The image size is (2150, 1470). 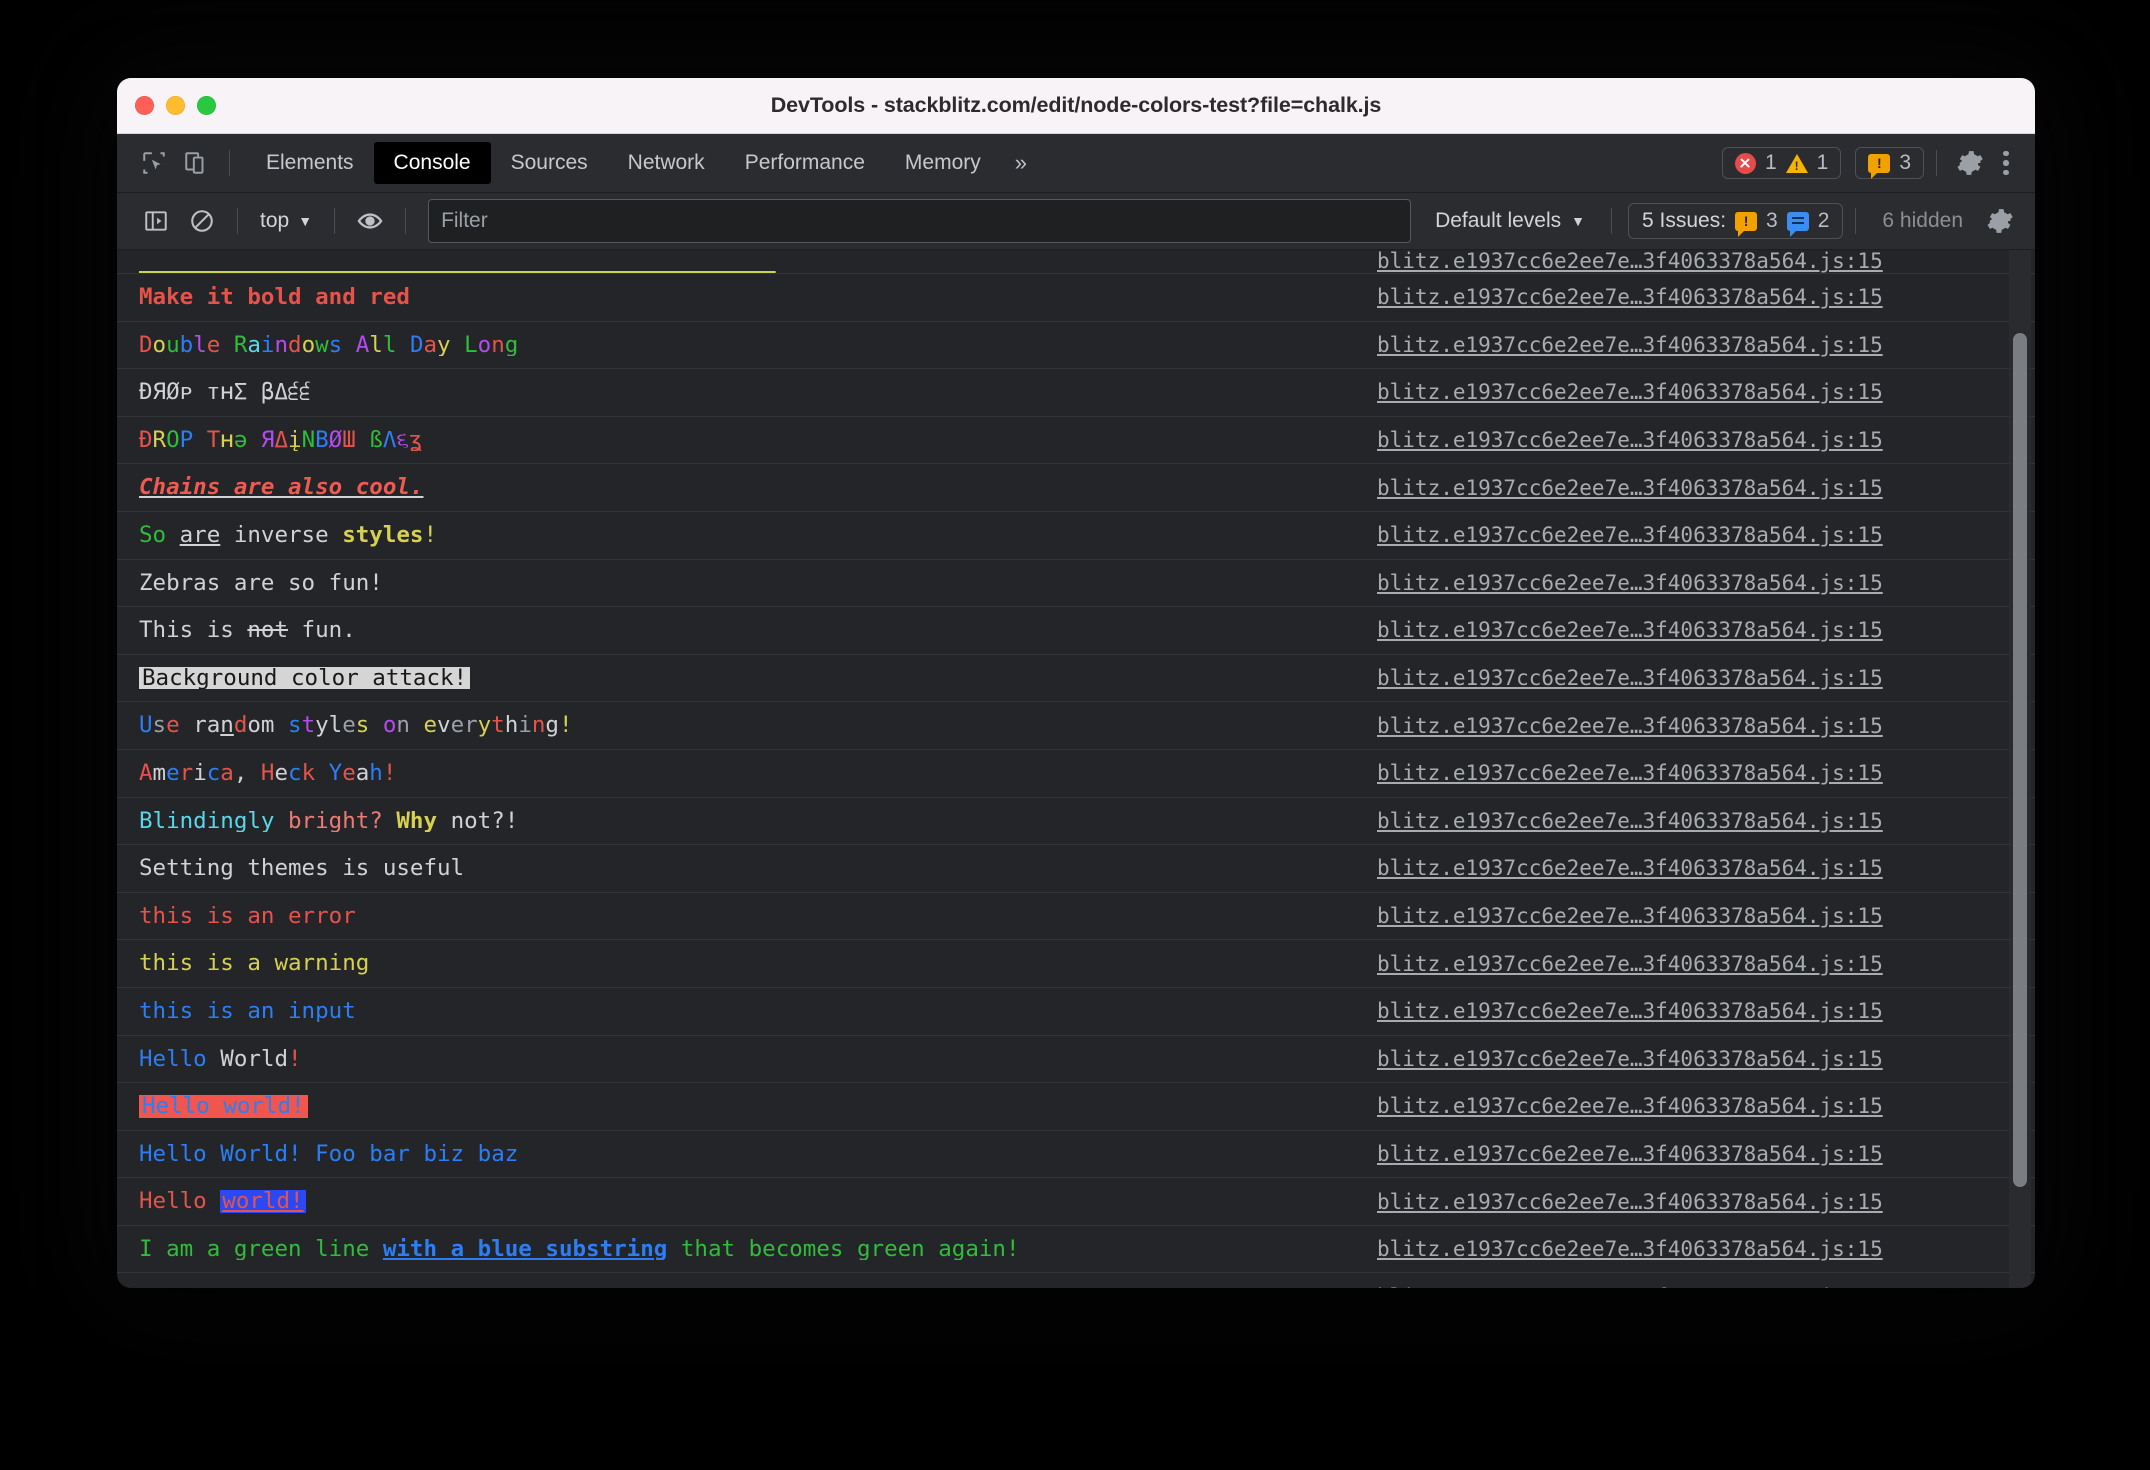 I want to click on console-message-text: Use random styles on everything!, so click(x=356, y=725).